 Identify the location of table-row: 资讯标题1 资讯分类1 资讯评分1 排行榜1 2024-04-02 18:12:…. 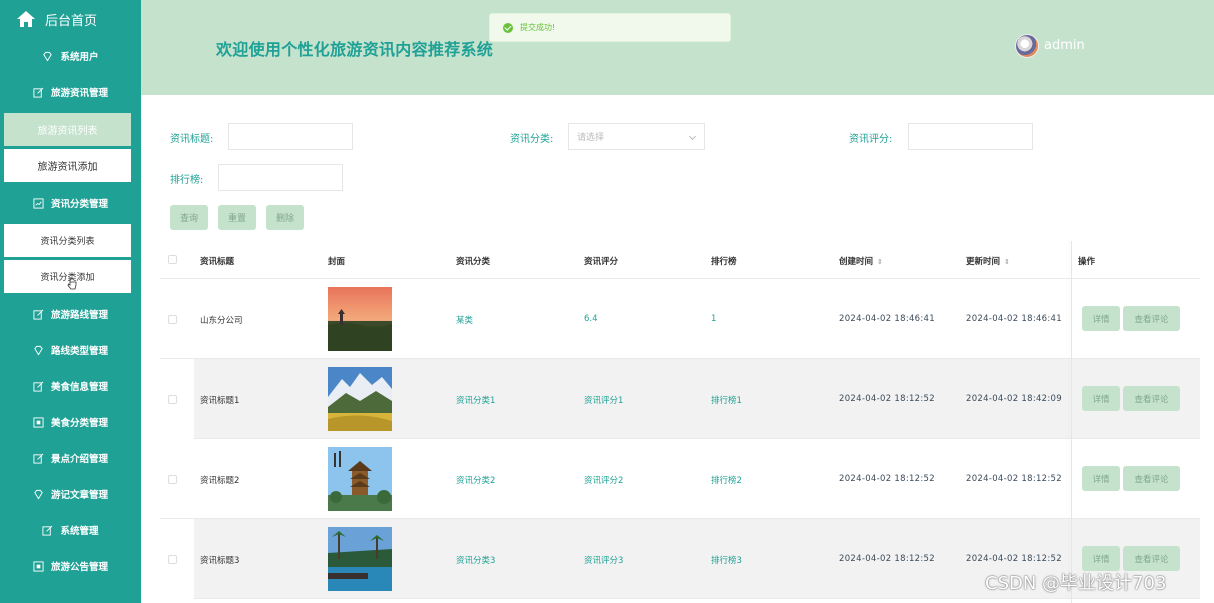
(680, 399).